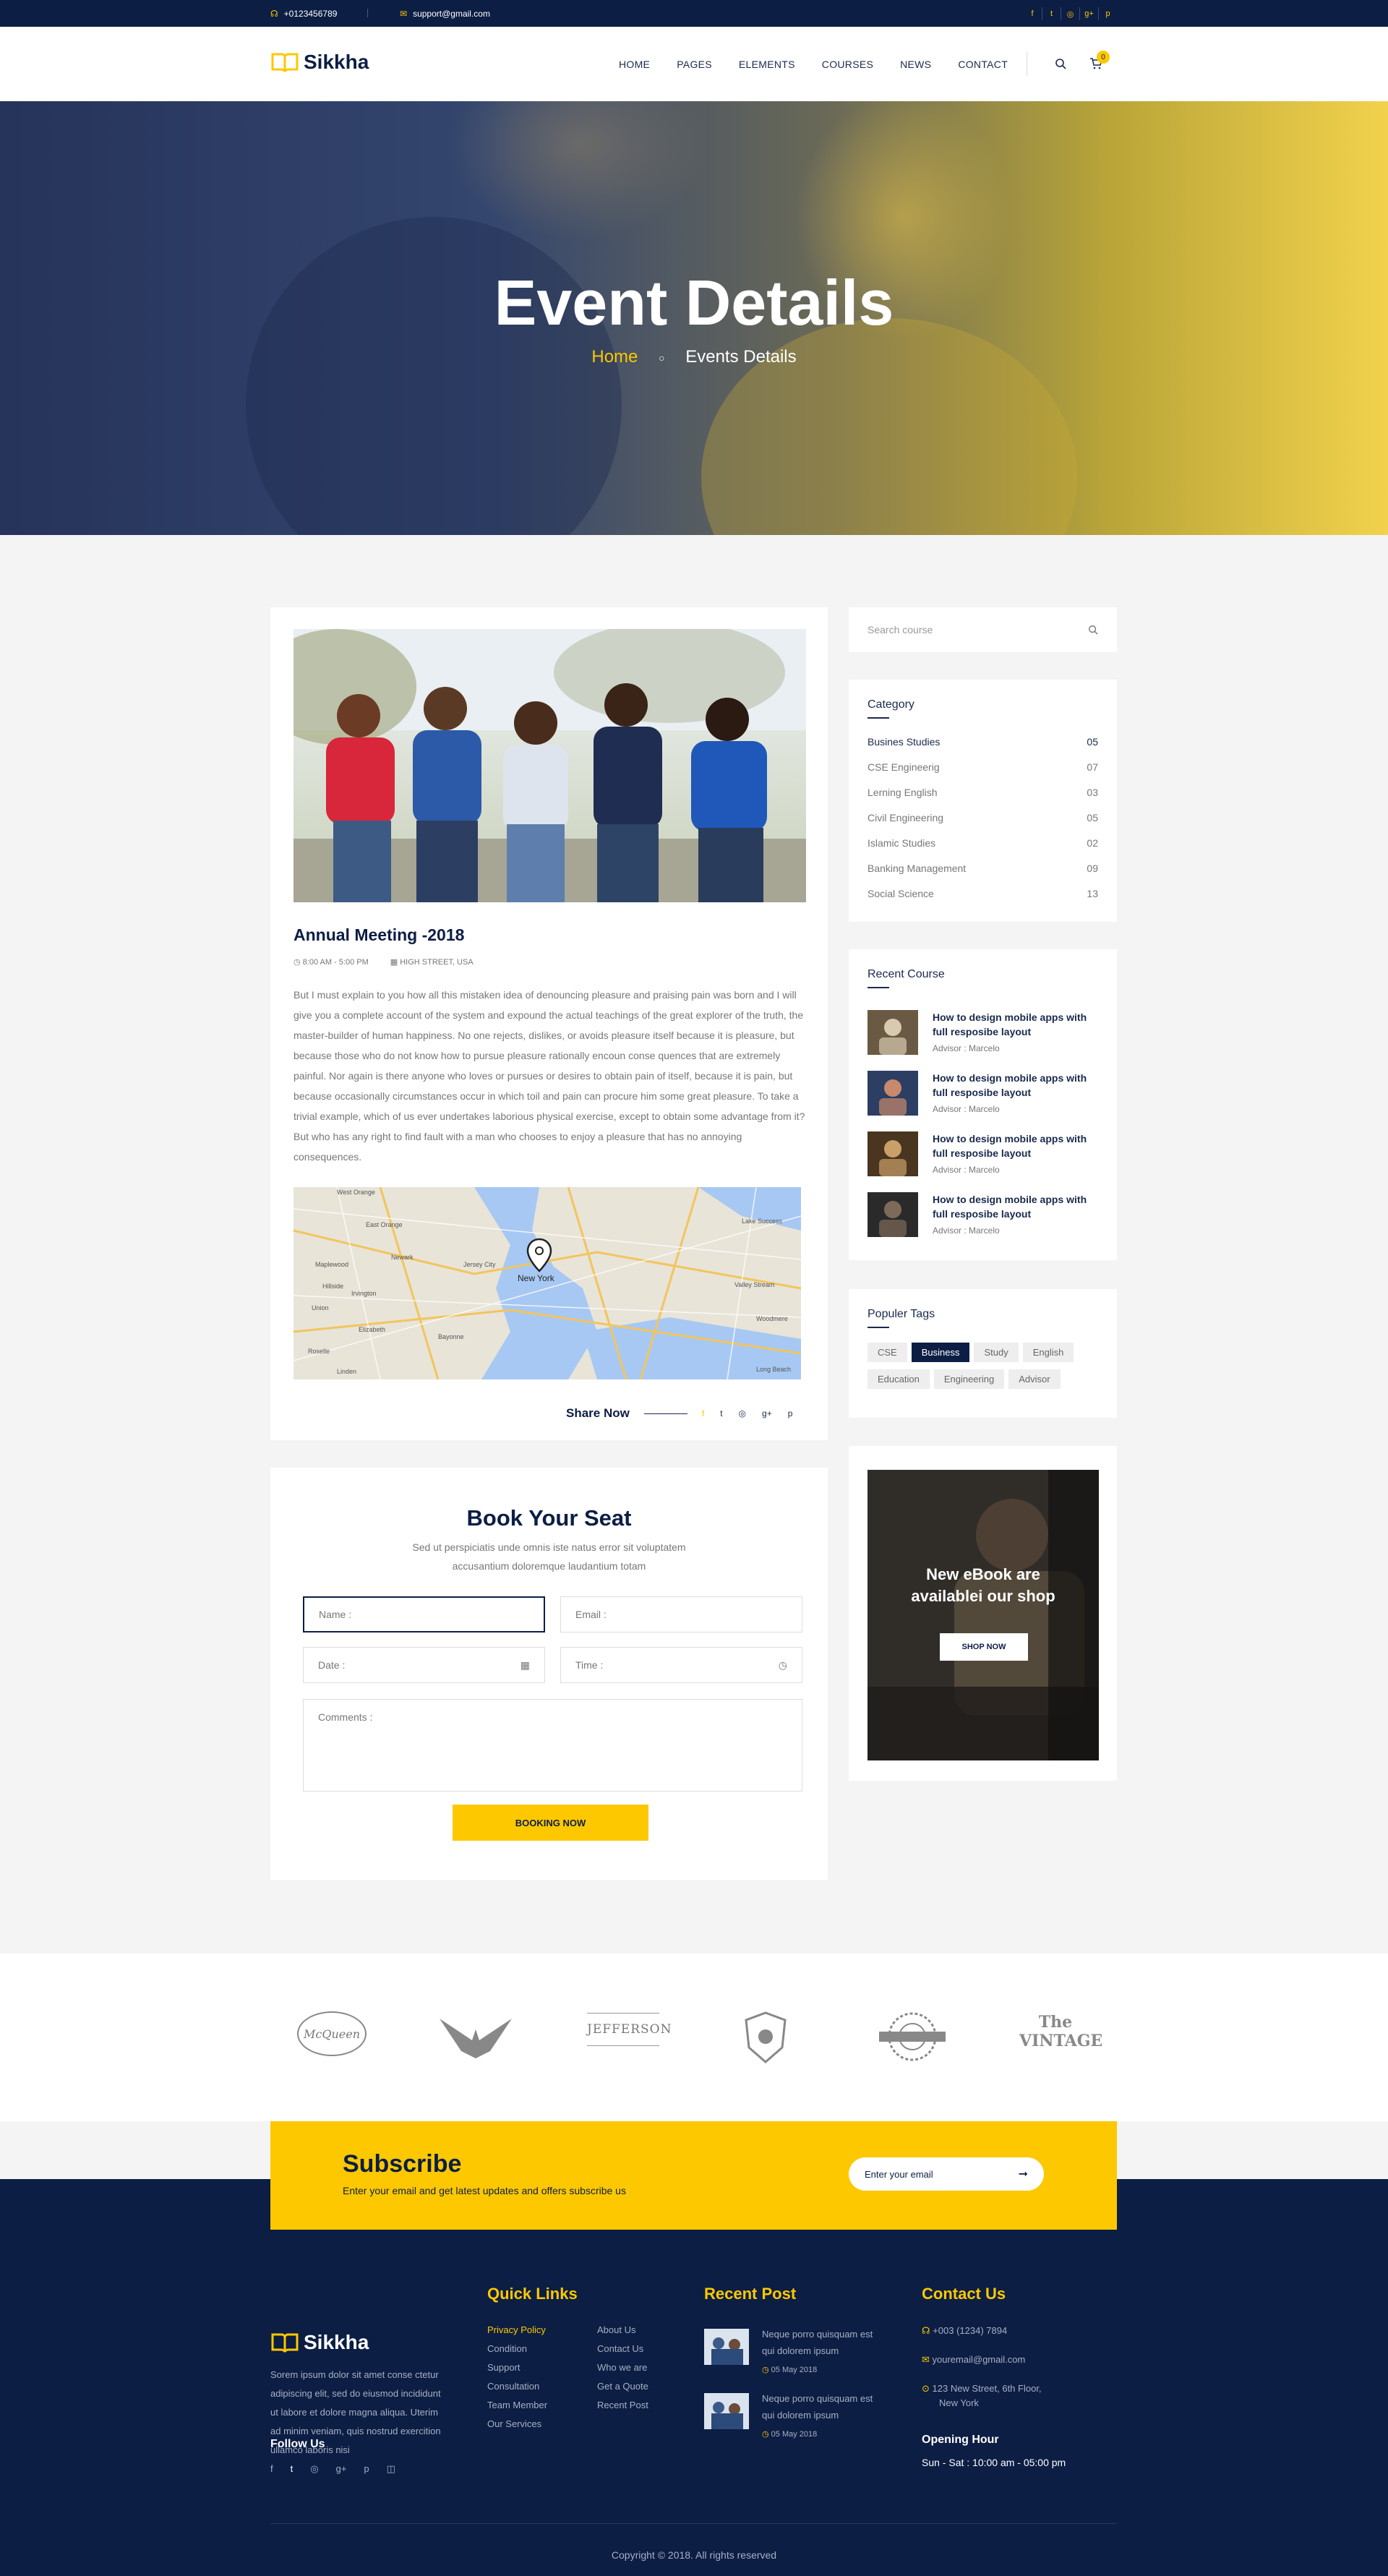 This screenshot has height=2576, width=1388. I want to click on arrow-right-icon: ➞, so click(1023, 2174).